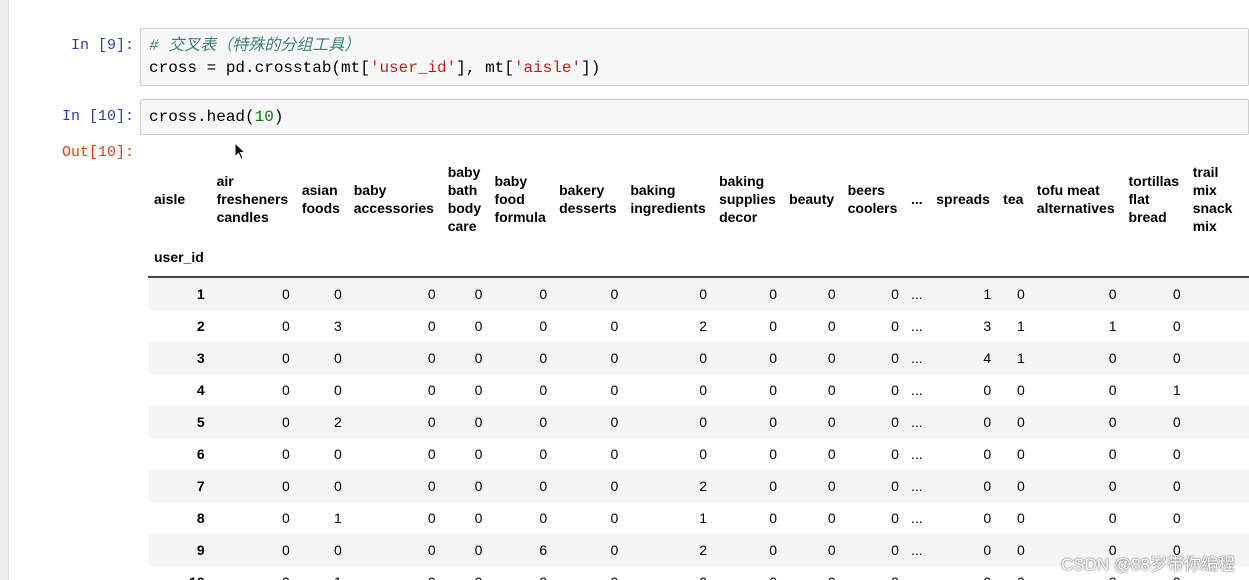 This screenshot has height=580, width=1249. Describe the element at coordinates (1013, 199) in the screenshot. I see `column-header: tea` at that location.